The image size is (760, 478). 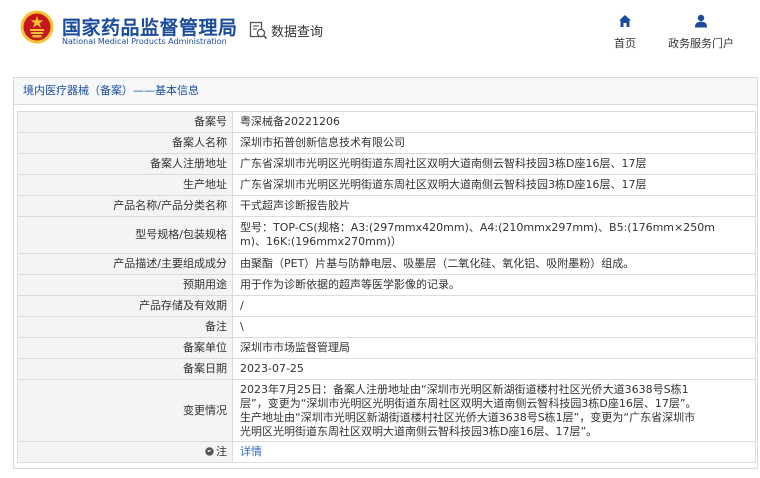 I want to click on breadcrumb: 境内医疗器械（备案）——基本信息, so click(x=385, y=91).